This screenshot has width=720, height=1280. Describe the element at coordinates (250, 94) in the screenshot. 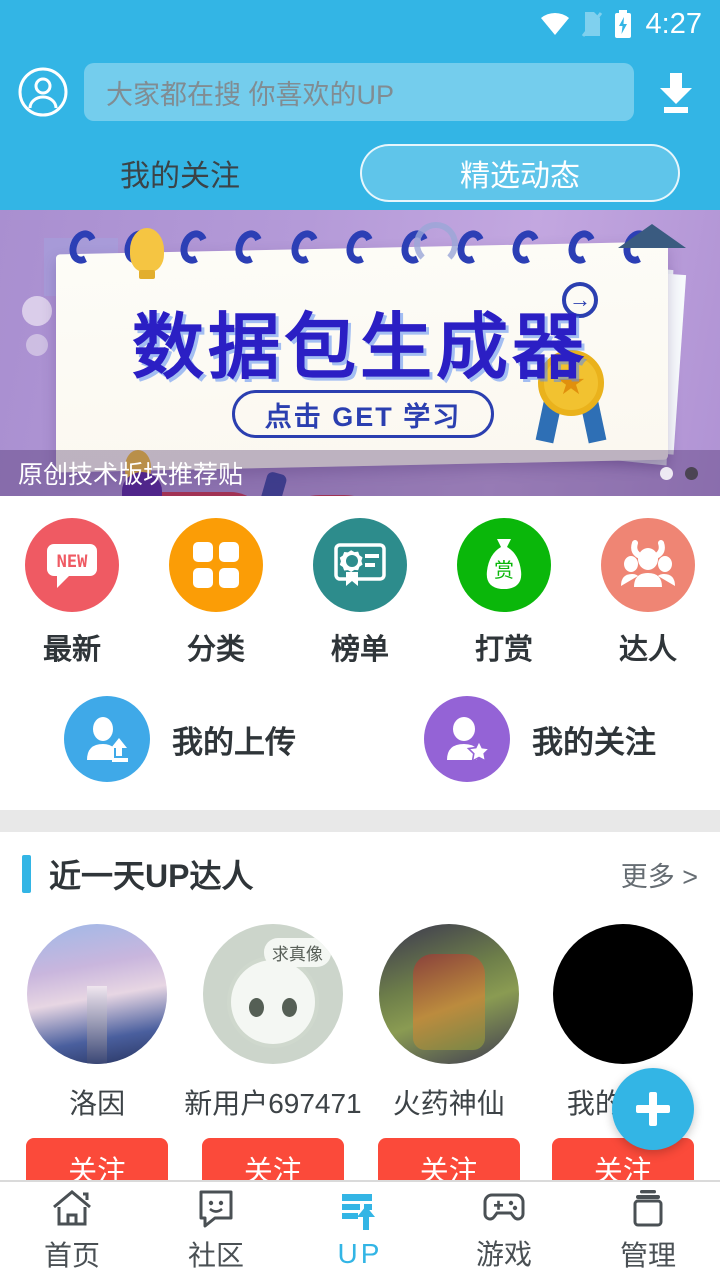

I see `search-placeholder: 大家都在搜 你喜欢的UP` at that location.